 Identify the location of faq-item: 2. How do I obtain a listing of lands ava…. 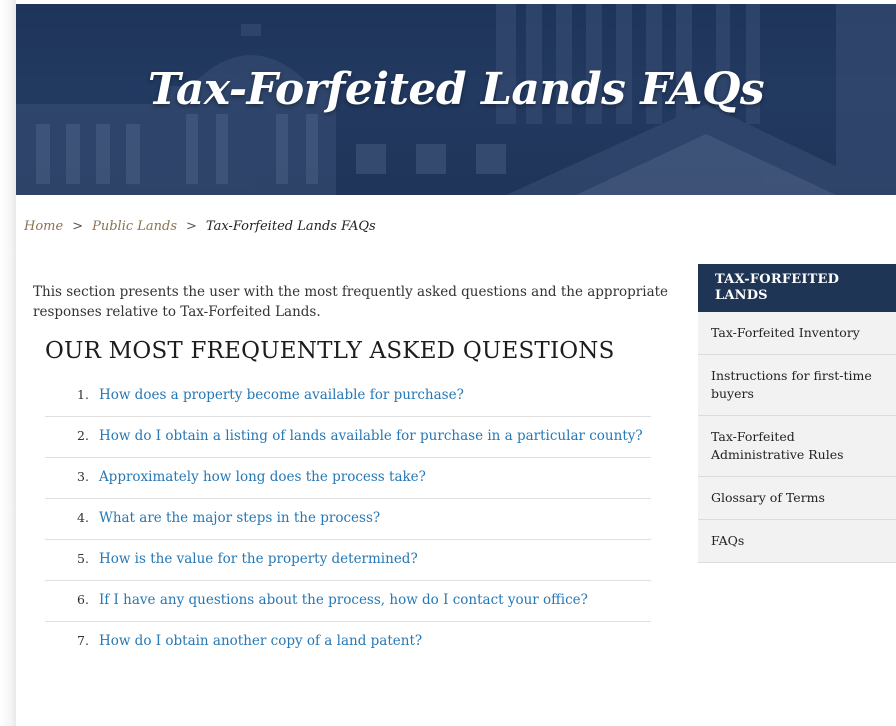
(348, 437).